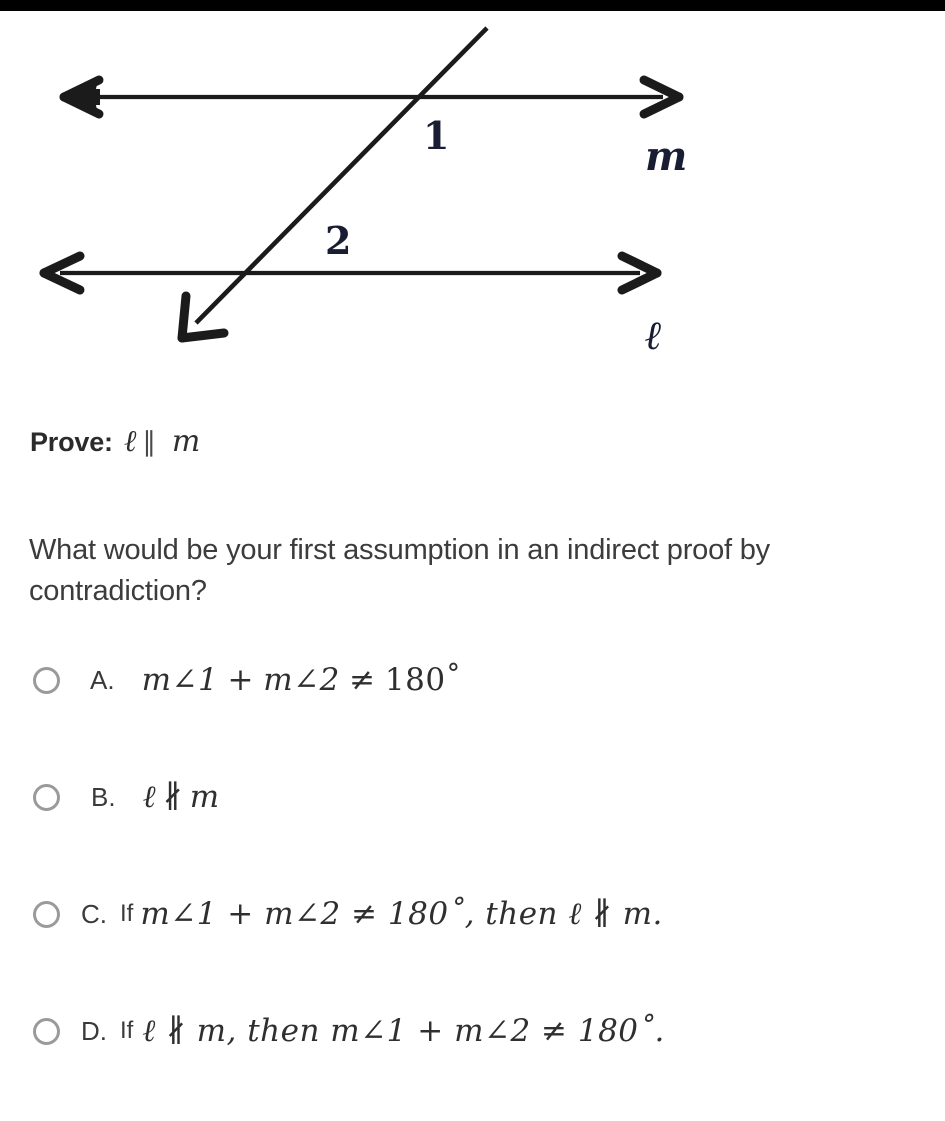 This screenshot has width=945, height=1121. Describe the element at coordinates (127, 913) in the screenshot. I see `option-c-prefix: If` at that location.